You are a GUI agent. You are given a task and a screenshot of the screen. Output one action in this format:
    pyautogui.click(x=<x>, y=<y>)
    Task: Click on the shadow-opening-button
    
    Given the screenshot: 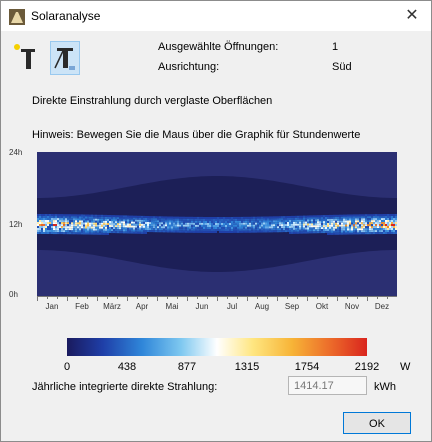 What is the action you would take?
    pyautogui.click(x=65, y=58)
    